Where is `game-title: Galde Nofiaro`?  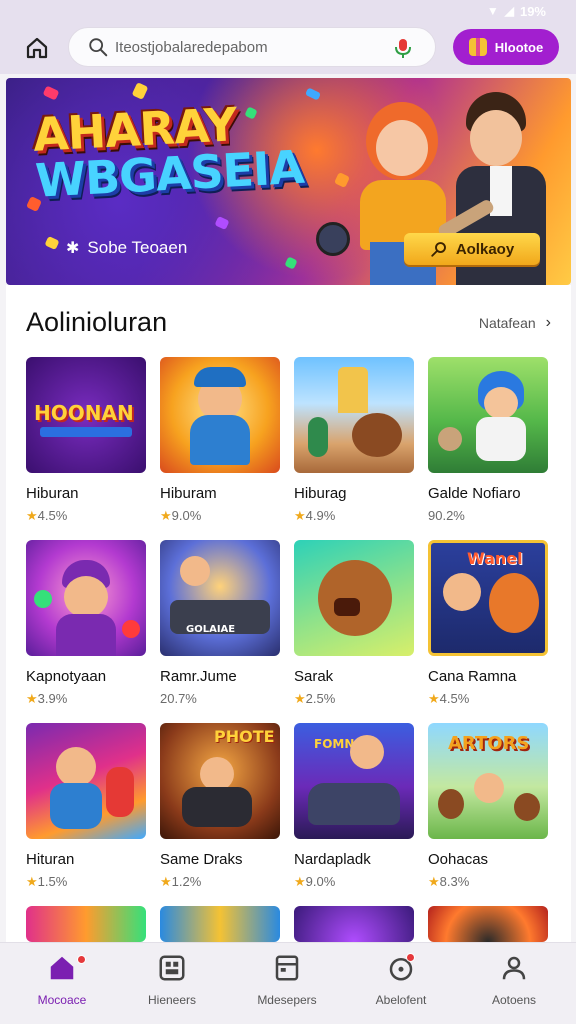
game-title: Galde Nofiaro is located at coordinates (474, 493).